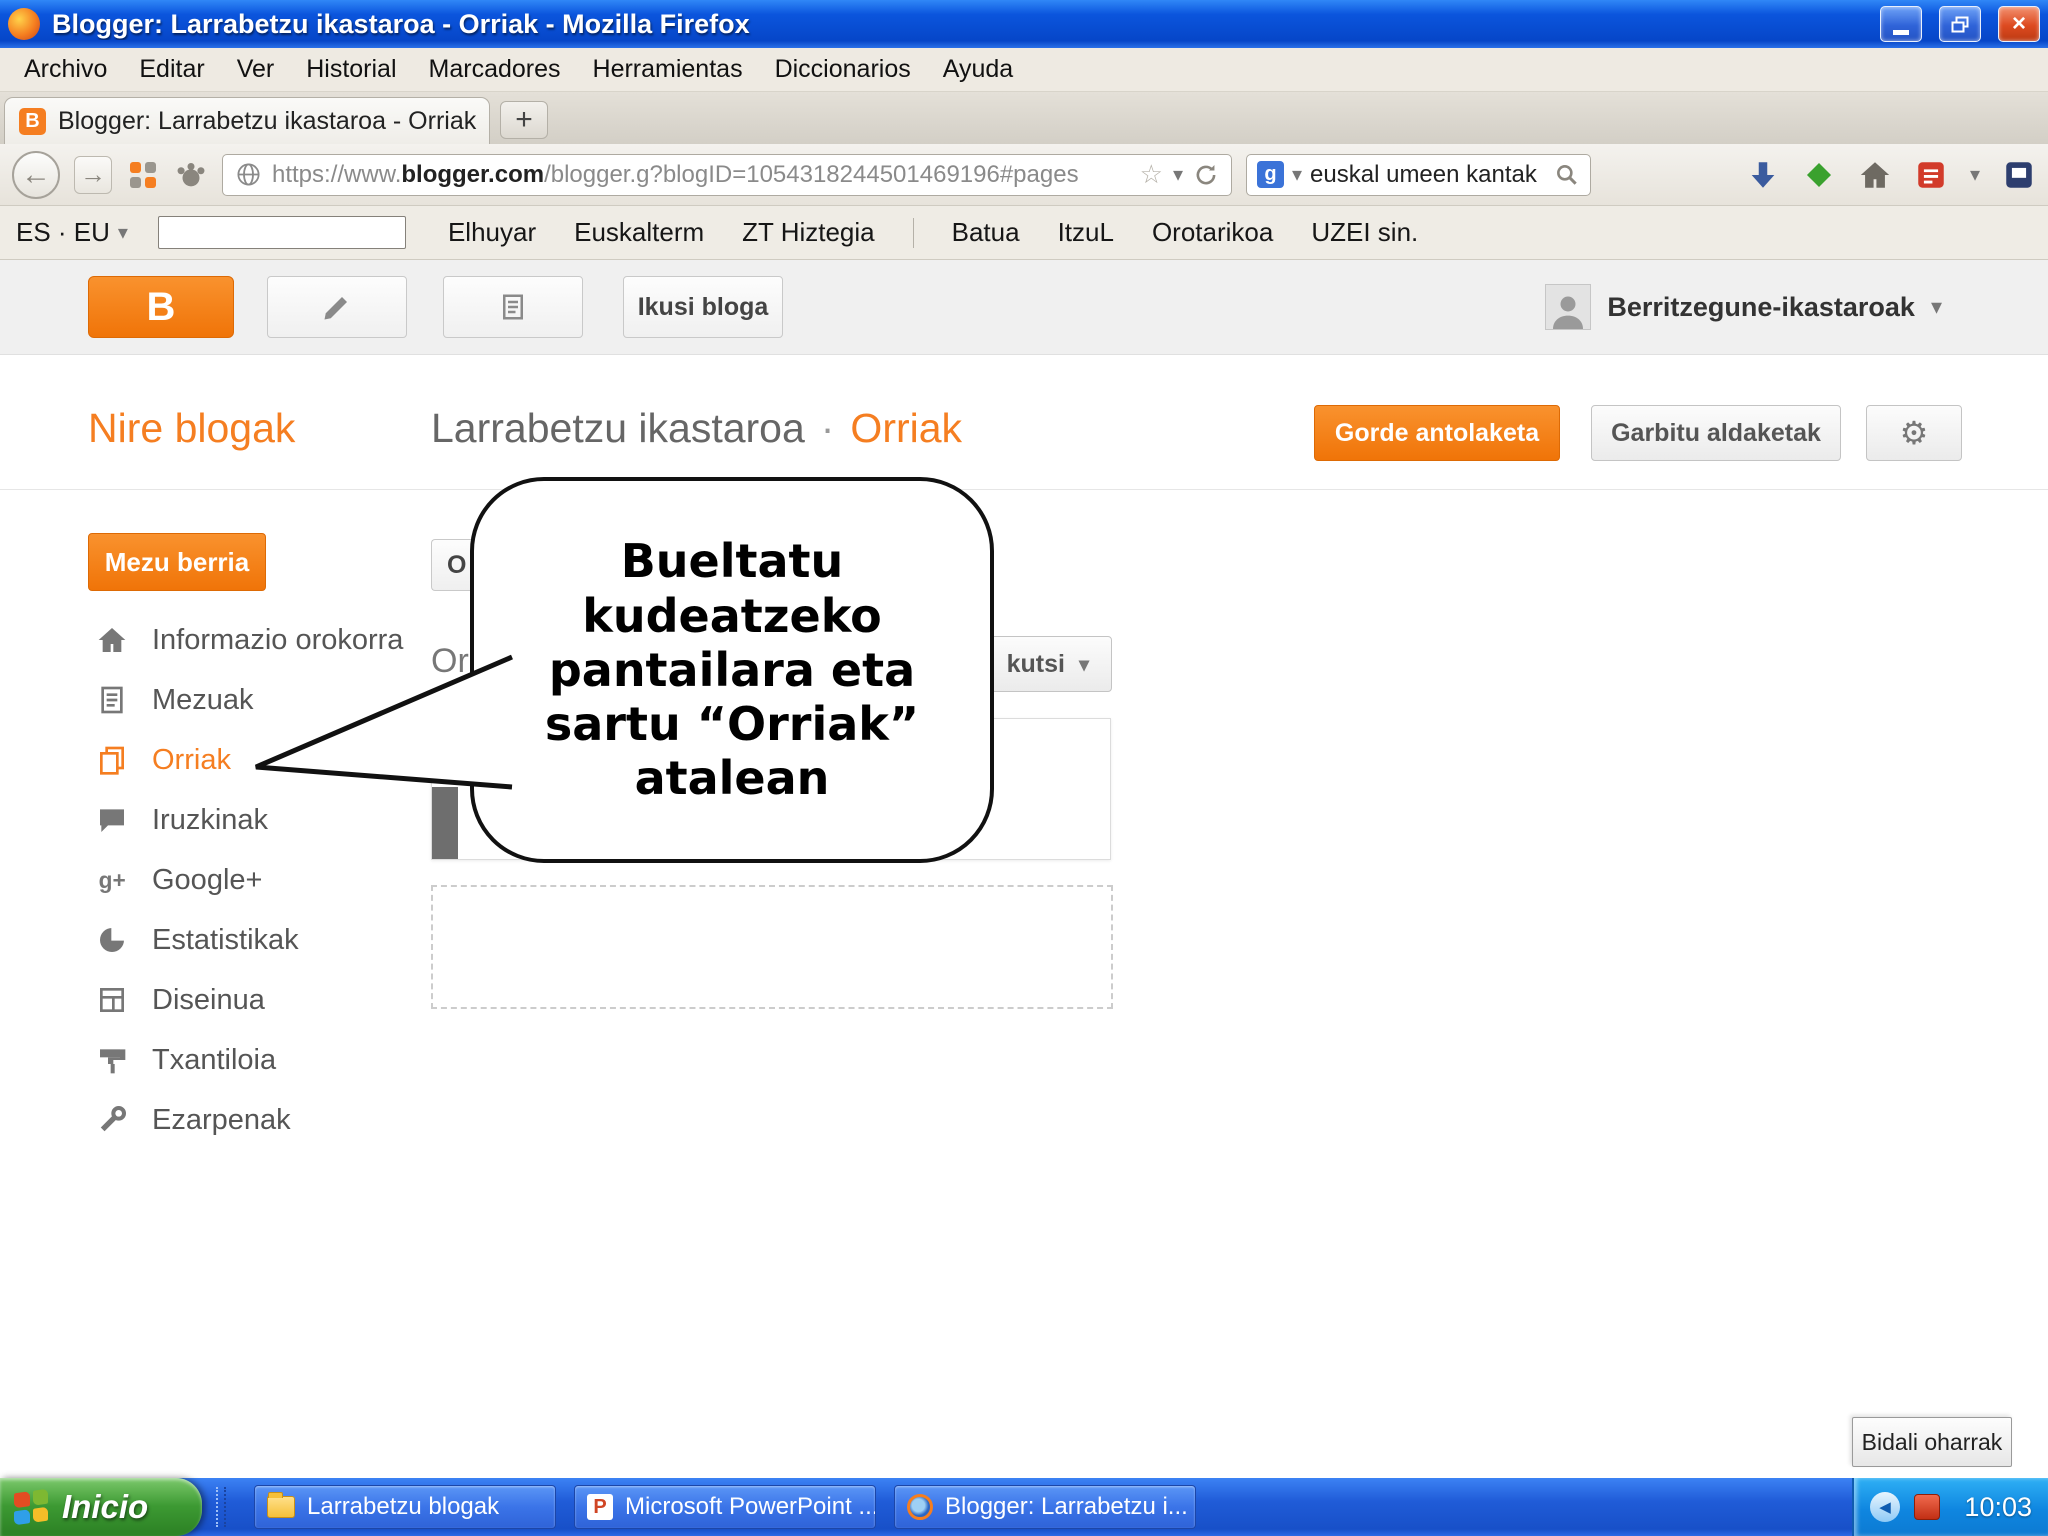 The width and height of the screenshot is (2048, 1536). I want to click on account-name: Berritzegune-ikastaroak, so click(1761, 306).